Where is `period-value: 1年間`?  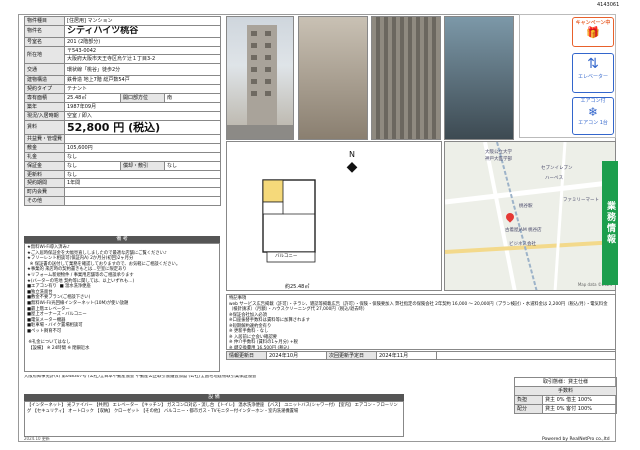 period-value: 1年間 is located at coordinates (142, 183).